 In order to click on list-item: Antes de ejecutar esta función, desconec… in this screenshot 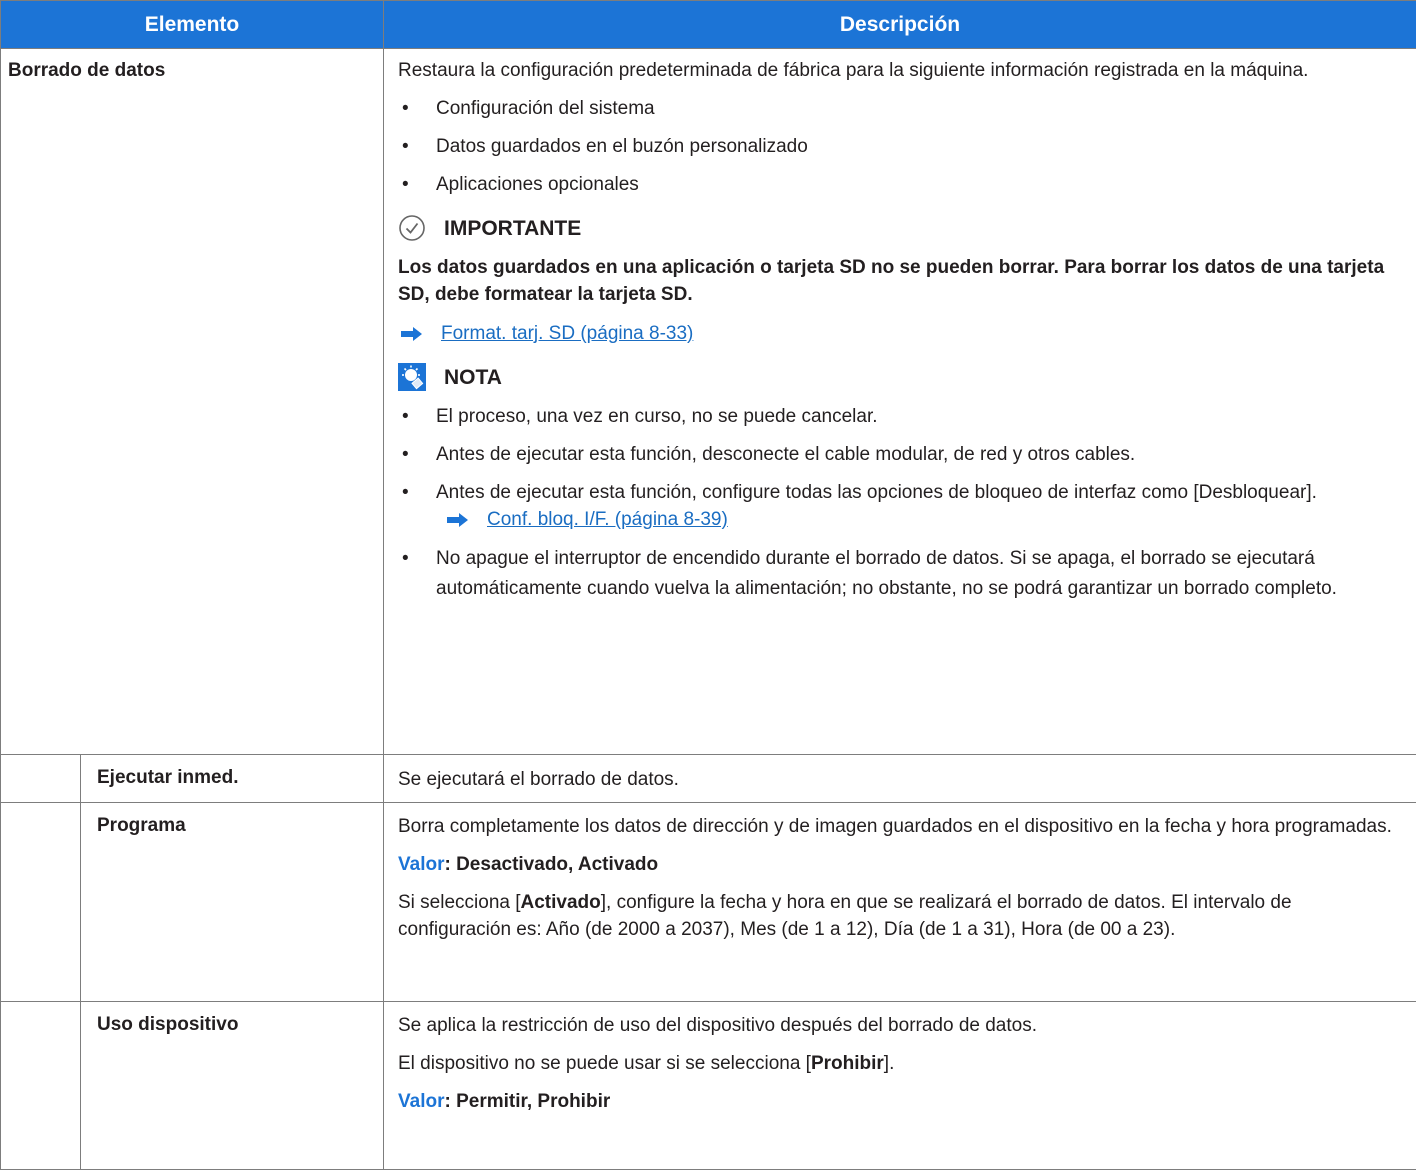, I will do `click(899, 454)`.